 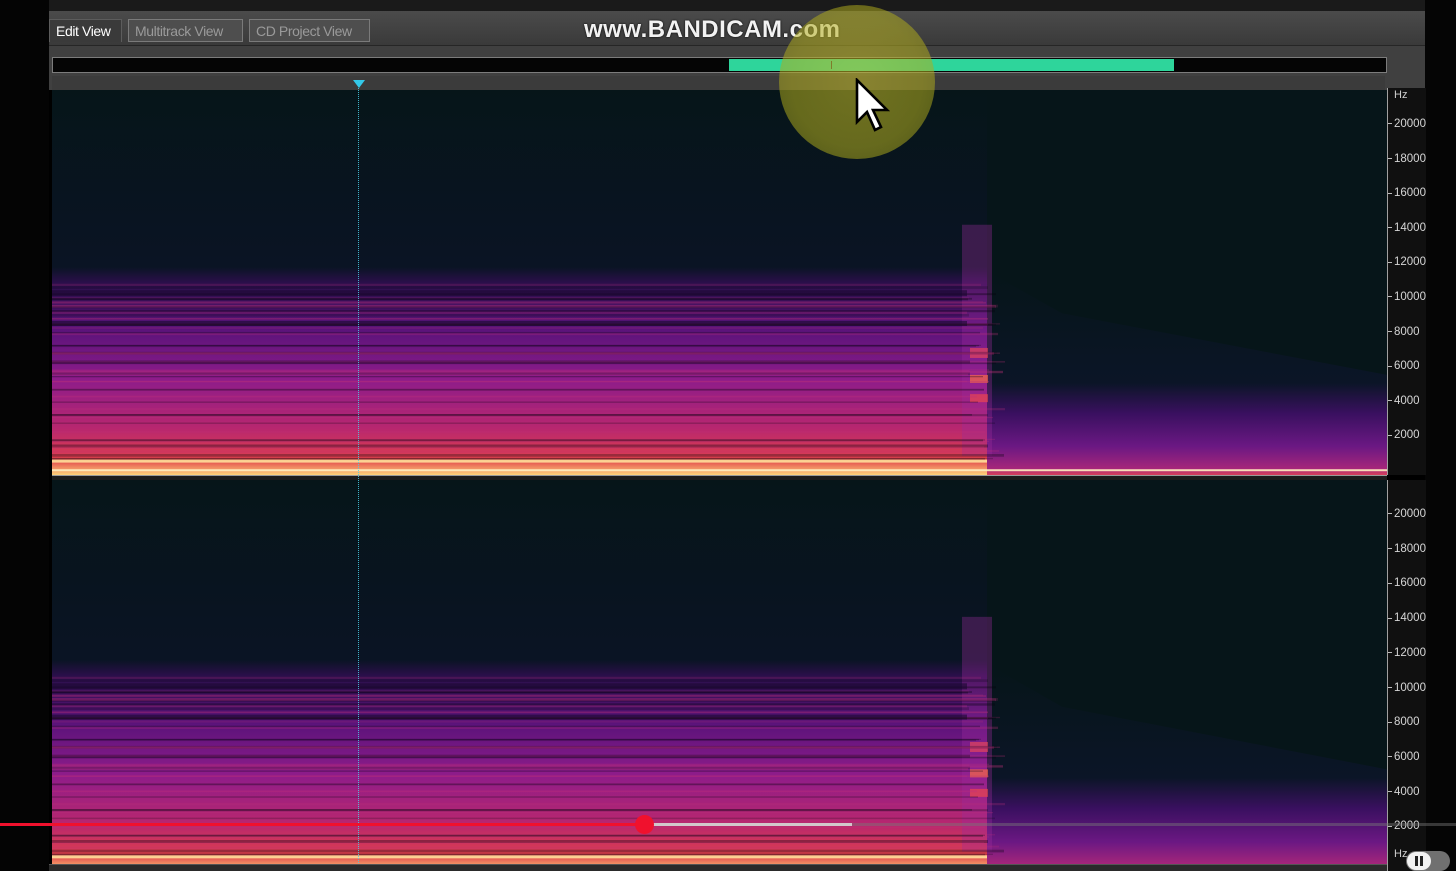 I want to click on tab-edit-view: Edit View, so click(x=85, y=30).